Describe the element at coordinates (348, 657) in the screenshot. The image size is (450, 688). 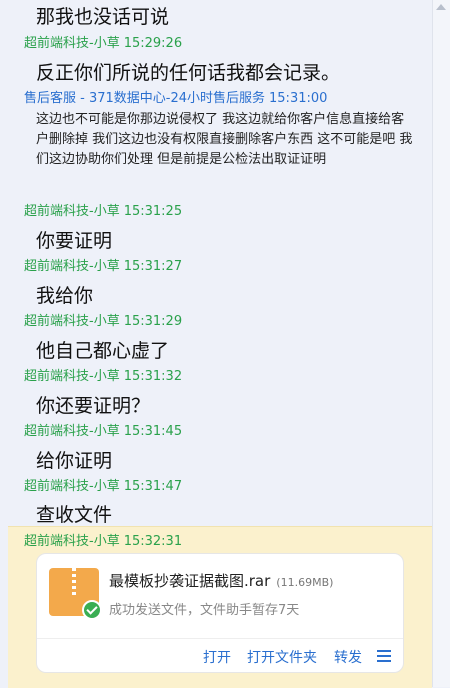
I see `forward-button: 转发` at that location.